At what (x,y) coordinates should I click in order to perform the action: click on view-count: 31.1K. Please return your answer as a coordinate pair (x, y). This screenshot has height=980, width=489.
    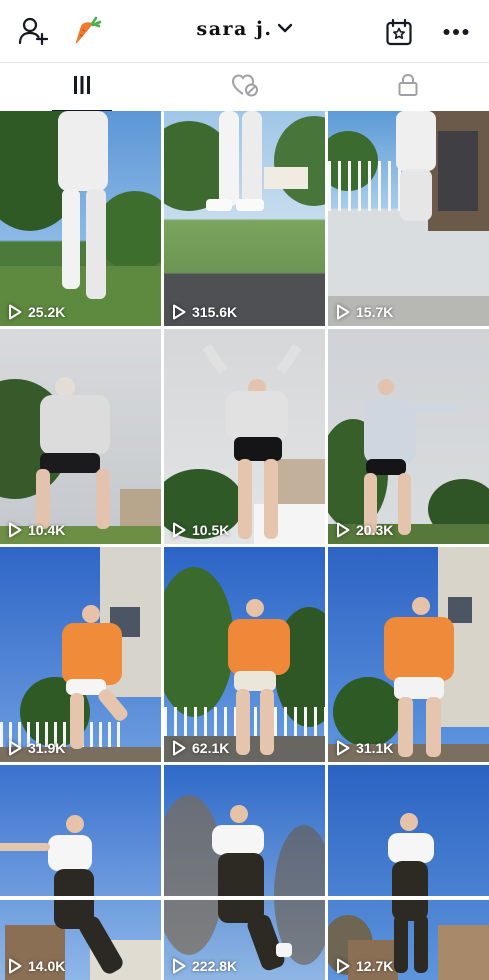
    Looking at the image, I should click on (364, 748).